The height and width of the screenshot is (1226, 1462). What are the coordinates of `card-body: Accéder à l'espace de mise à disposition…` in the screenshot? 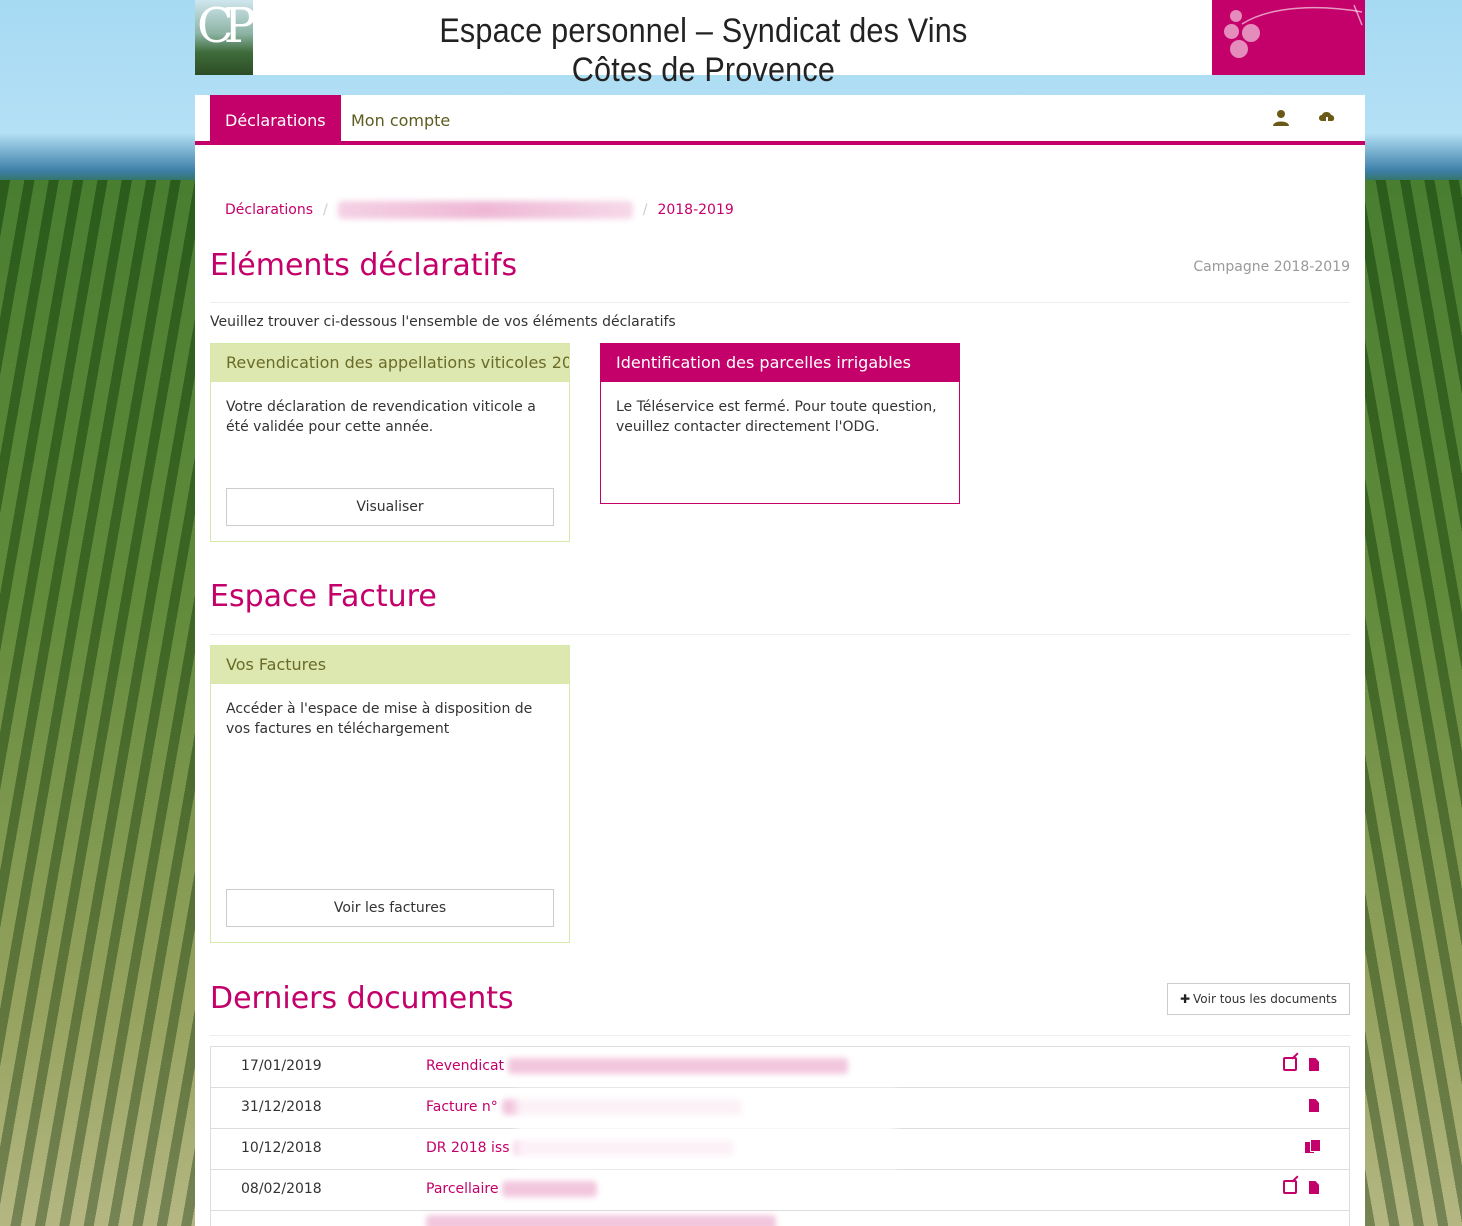 It's located at (379, 719).